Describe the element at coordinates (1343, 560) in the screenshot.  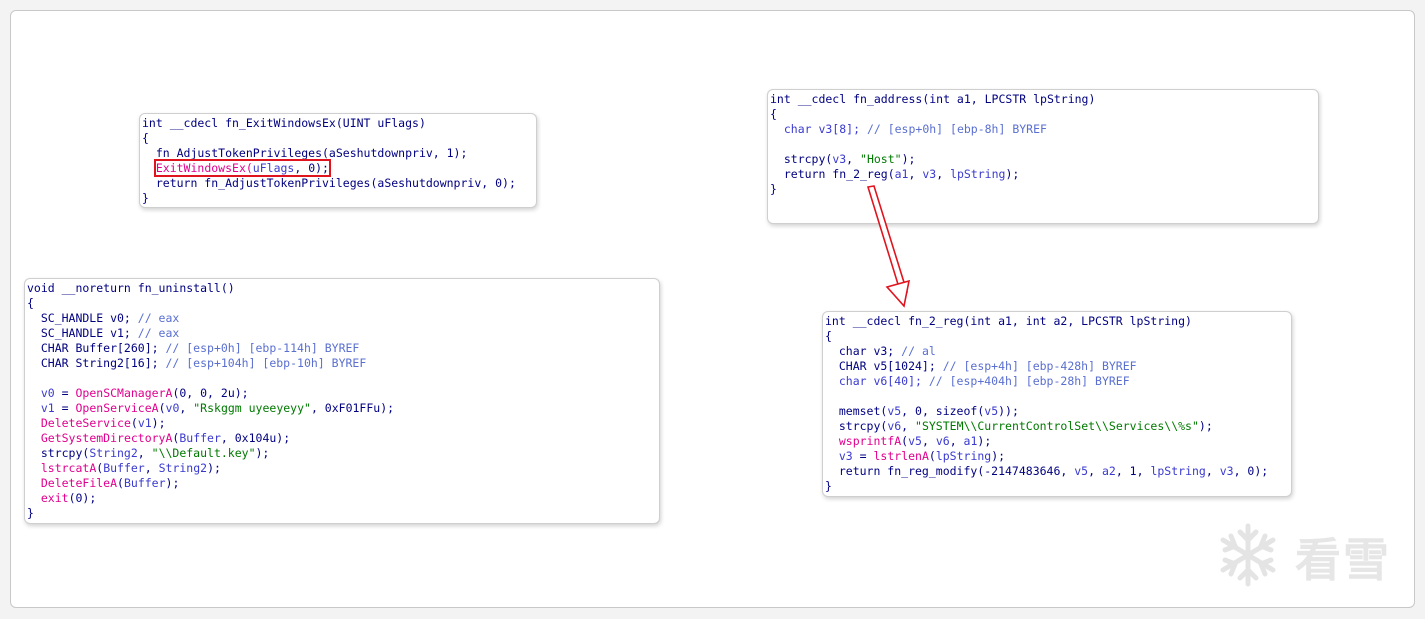
I see `watermark-text: 看雪` at that location.